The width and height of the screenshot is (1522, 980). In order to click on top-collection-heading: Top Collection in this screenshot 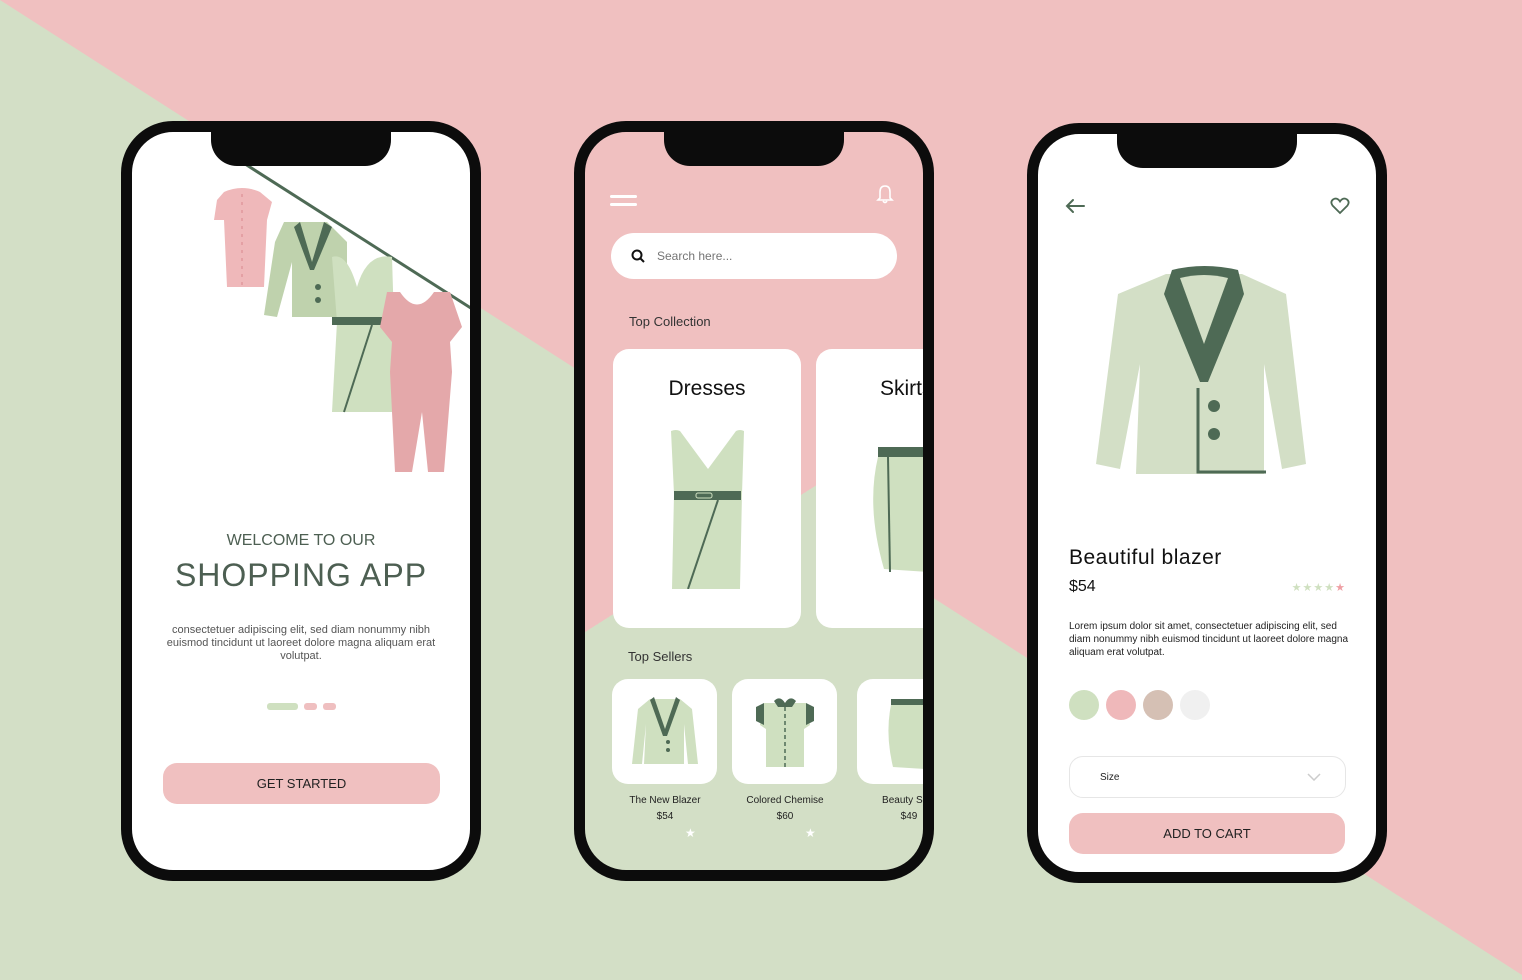, I will do `click(670, 321)`.